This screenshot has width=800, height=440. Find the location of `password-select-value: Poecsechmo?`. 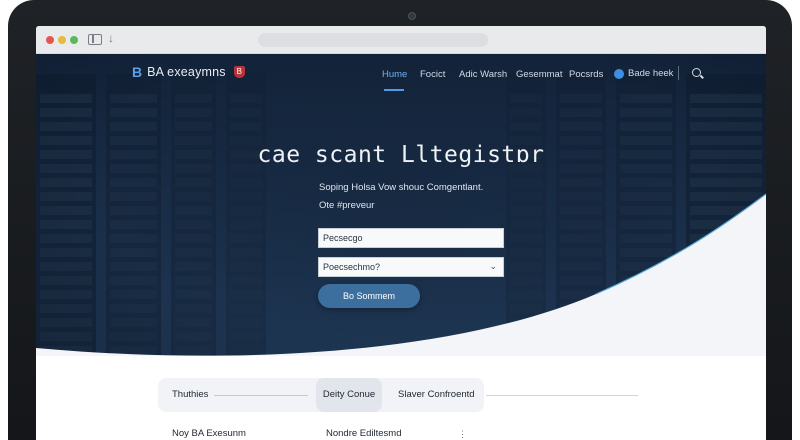

password-select-value: Poecsechmo? is located at coordinates (352, 267).